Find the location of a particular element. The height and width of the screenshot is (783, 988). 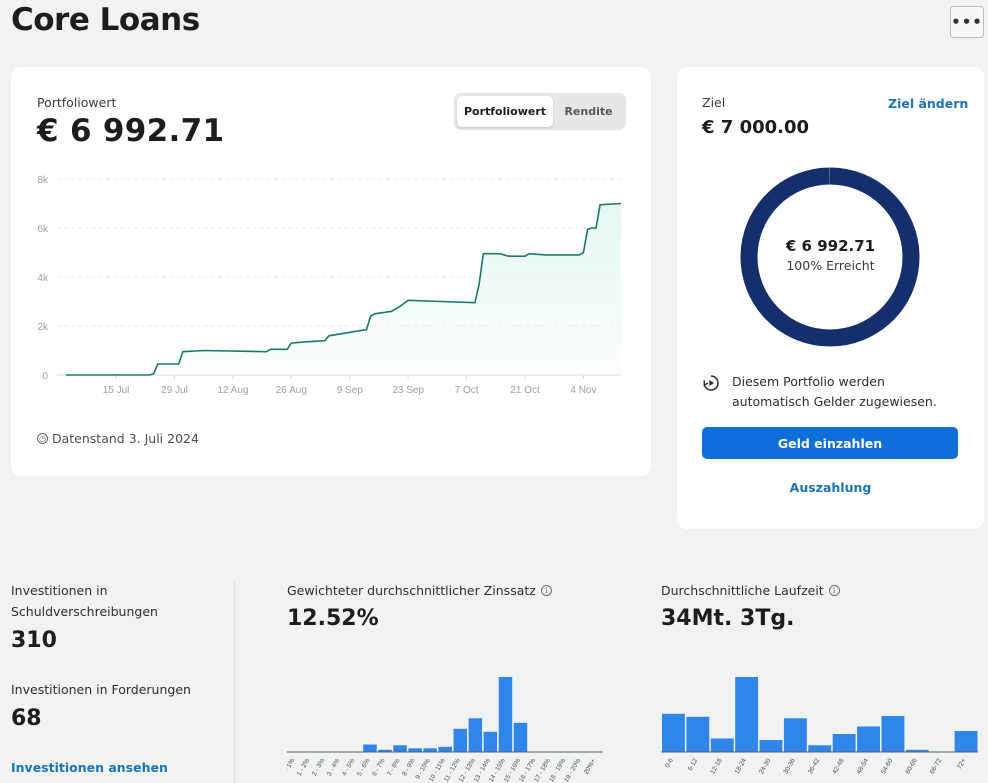

auto-invest-icon is located at coordinates (711, 383).